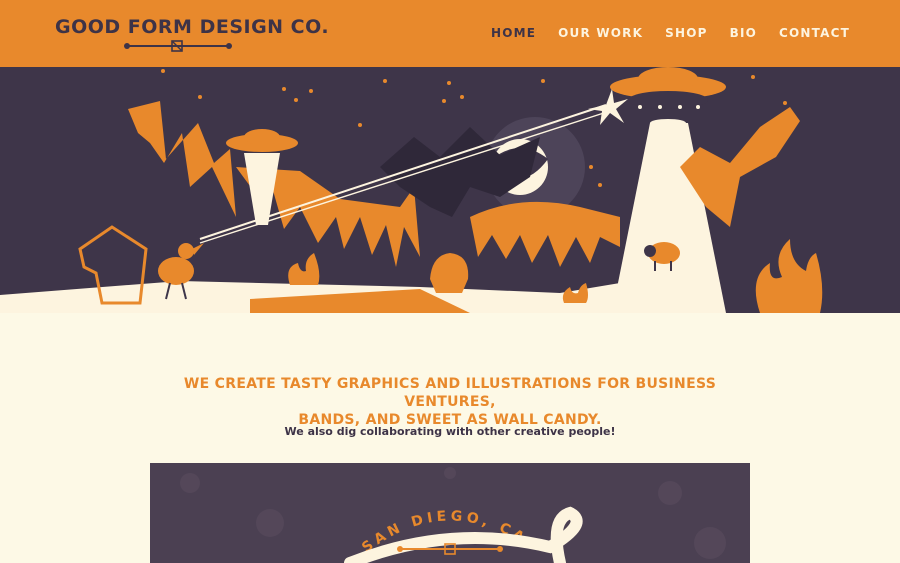 The image size is (900, 563). I want to click on nav-contact: CONTACT, so click(814, 33).